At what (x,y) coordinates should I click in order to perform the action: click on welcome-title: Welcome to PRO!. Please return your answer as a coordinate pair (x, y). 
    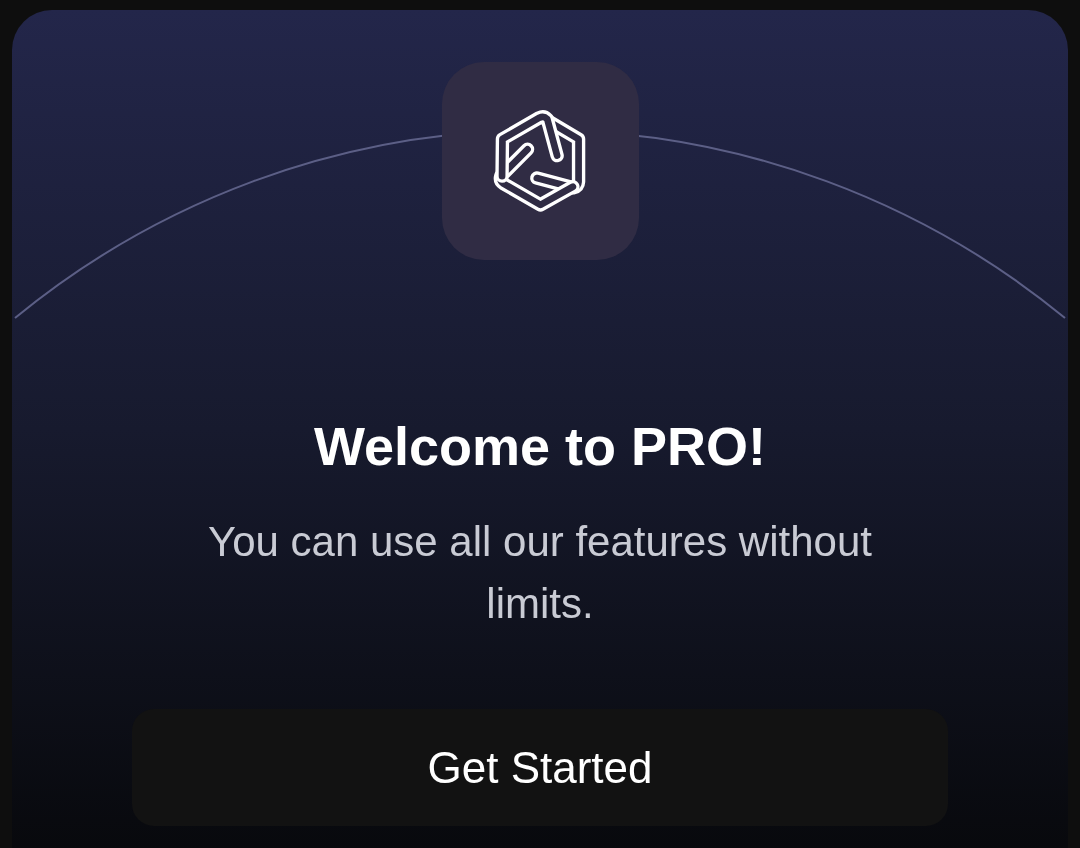
    Looking at the image, I should click on (540, 446).